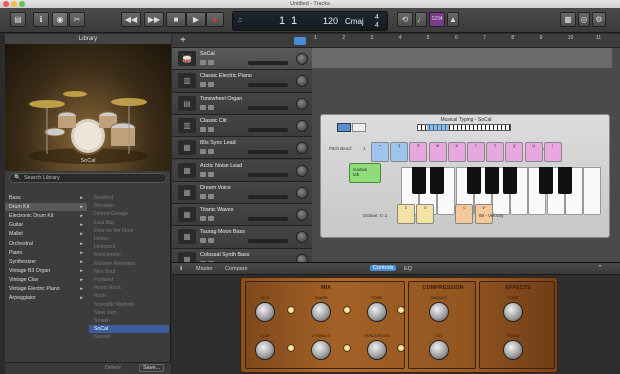 This screenshot has height=374, width=620. What do you see at coordinates (88, 178) in the screenshot?
I see `library-search-input: 🔍 Search Library` at bounding box center [88, 178].